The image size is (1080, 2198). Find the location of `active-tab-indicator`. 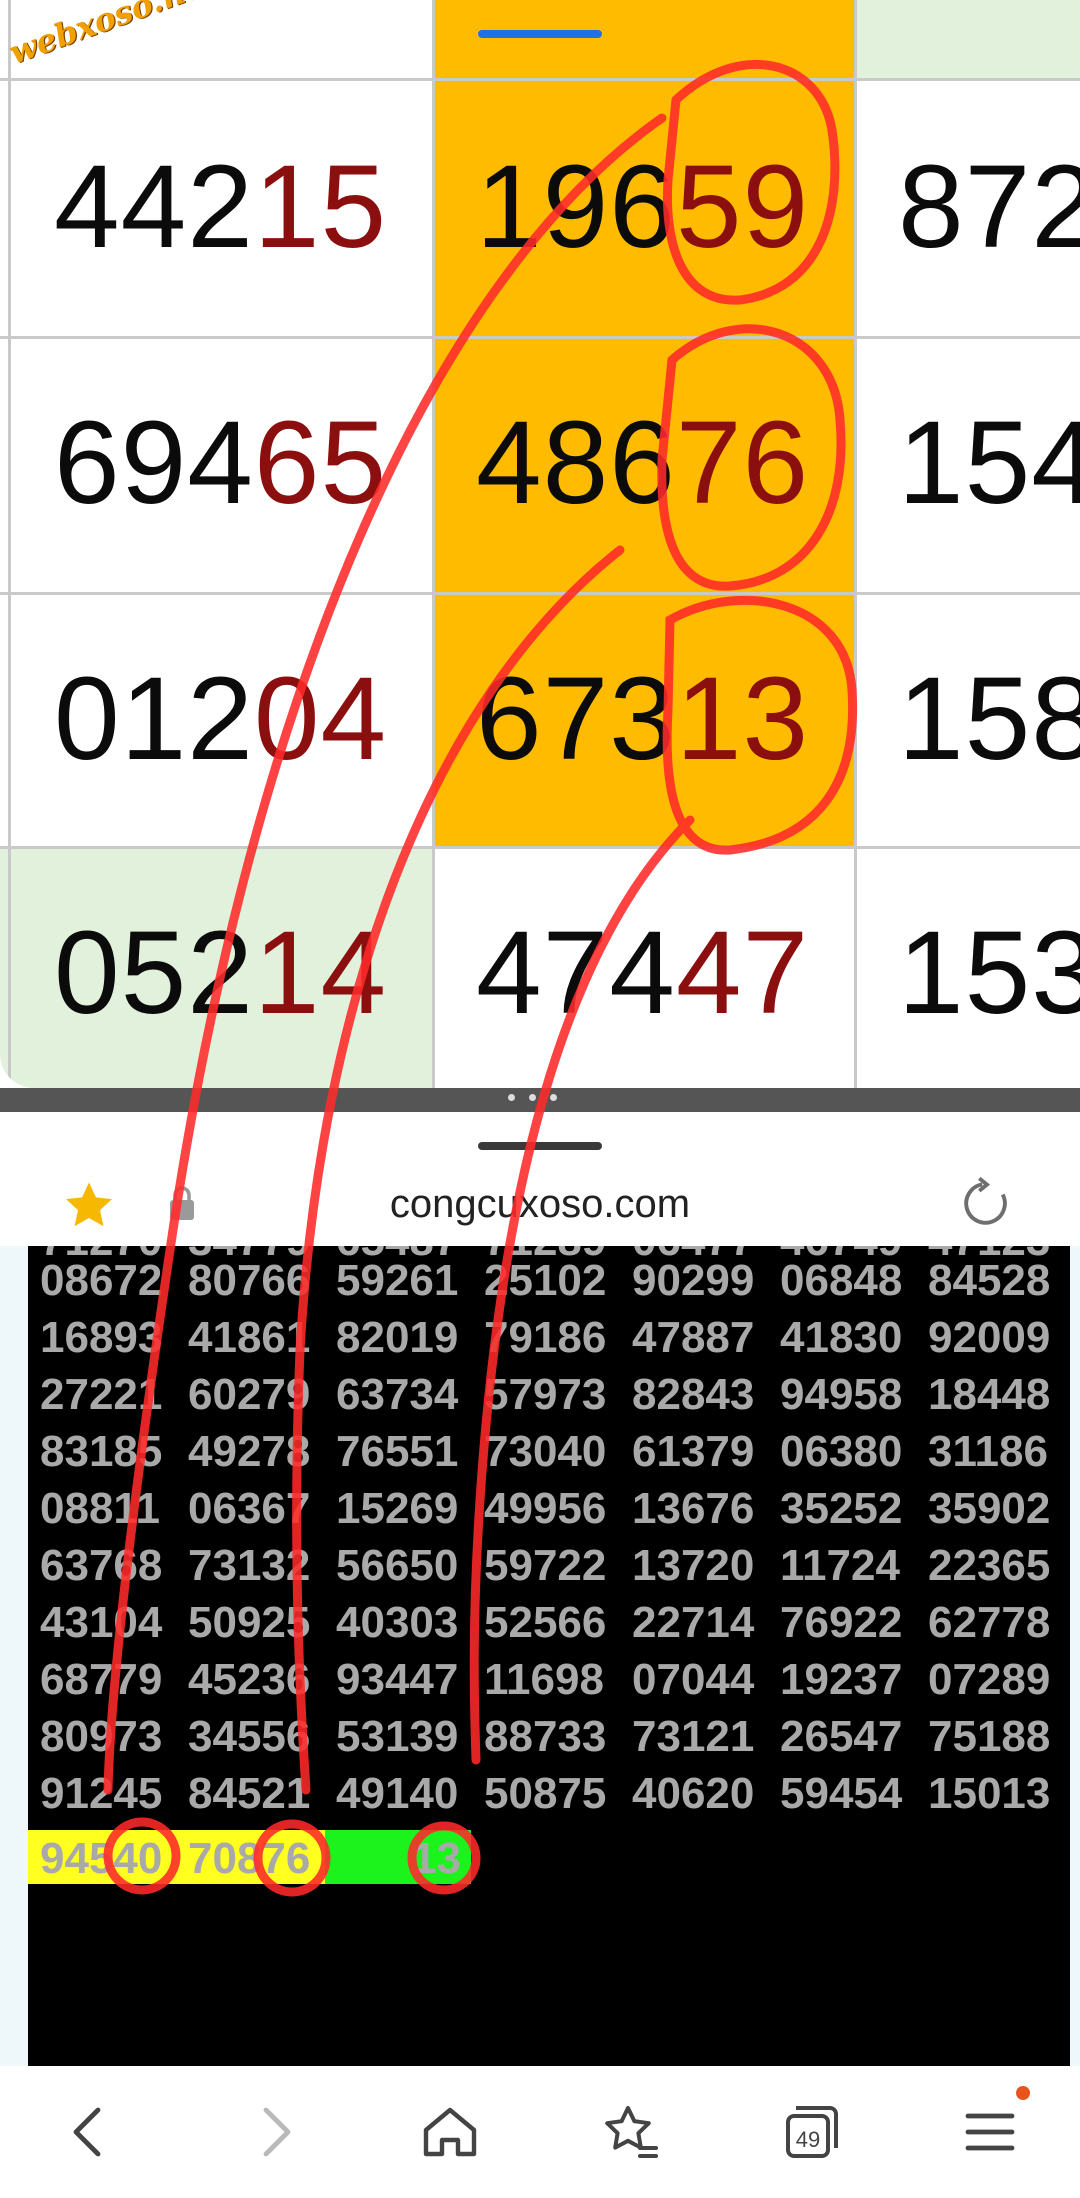

active-tab-indicator is located at coordinates (540, 34).